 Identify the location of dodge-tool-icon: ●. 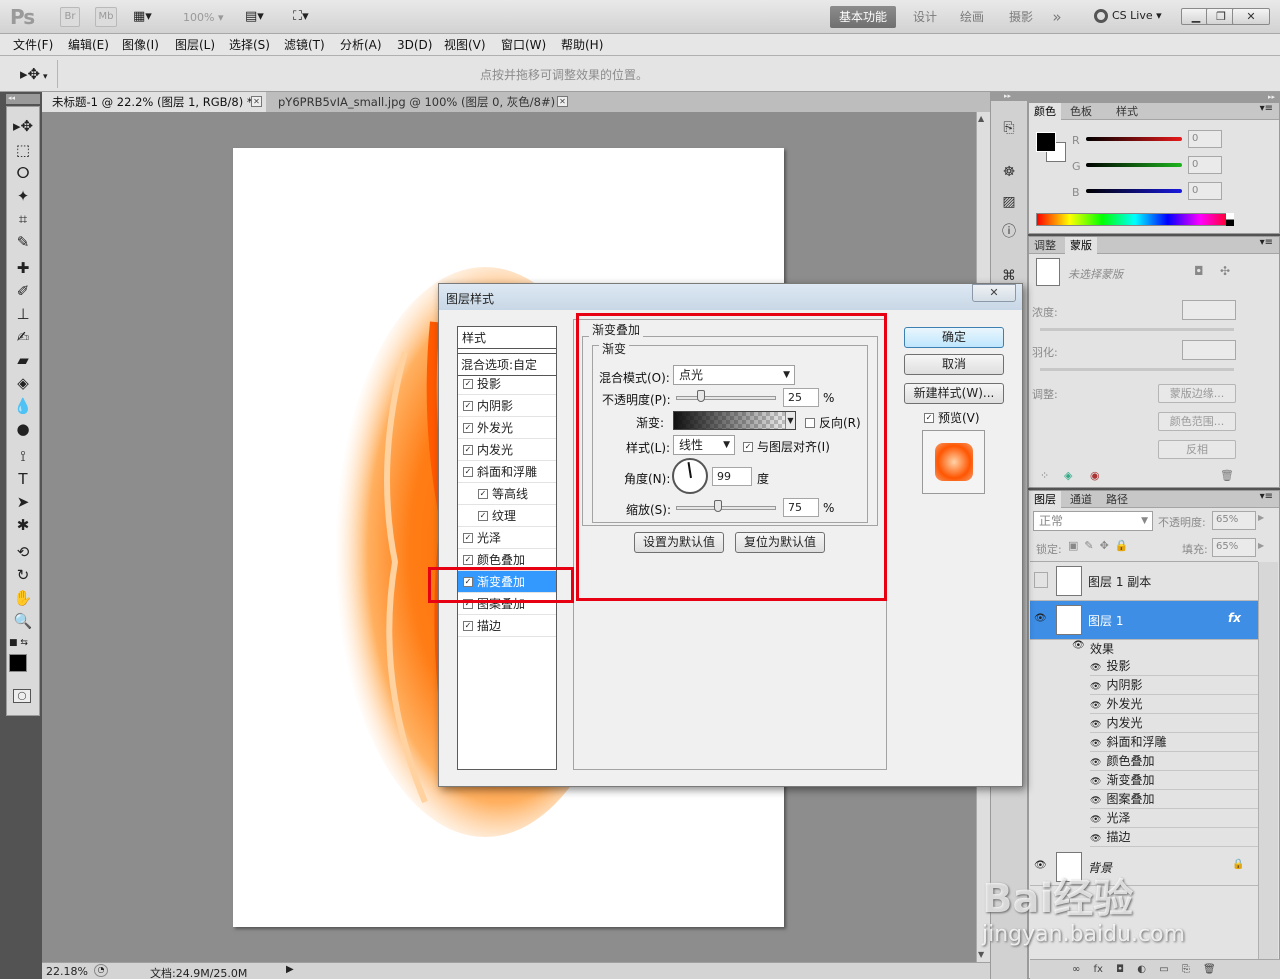
(23, 429).